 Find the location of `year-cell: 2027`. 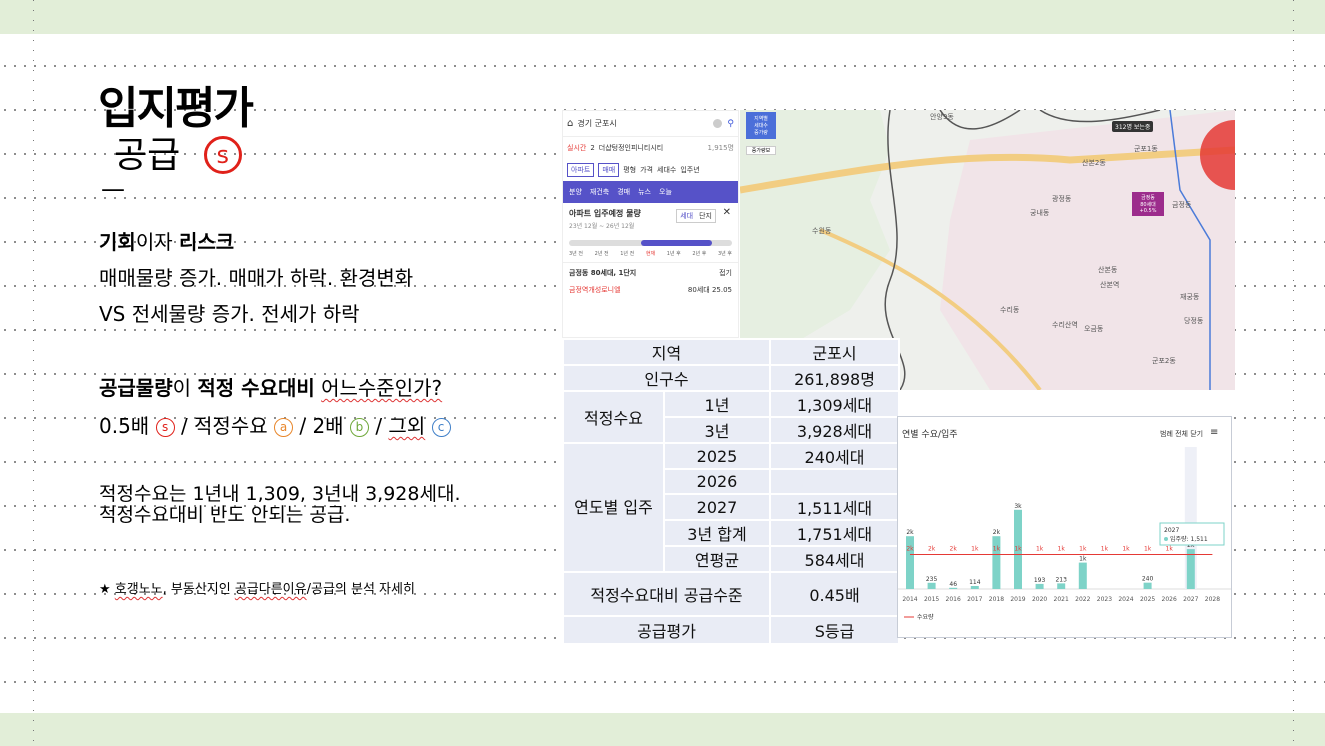

year-cell: 2027 is located at coordinates (717, 507).